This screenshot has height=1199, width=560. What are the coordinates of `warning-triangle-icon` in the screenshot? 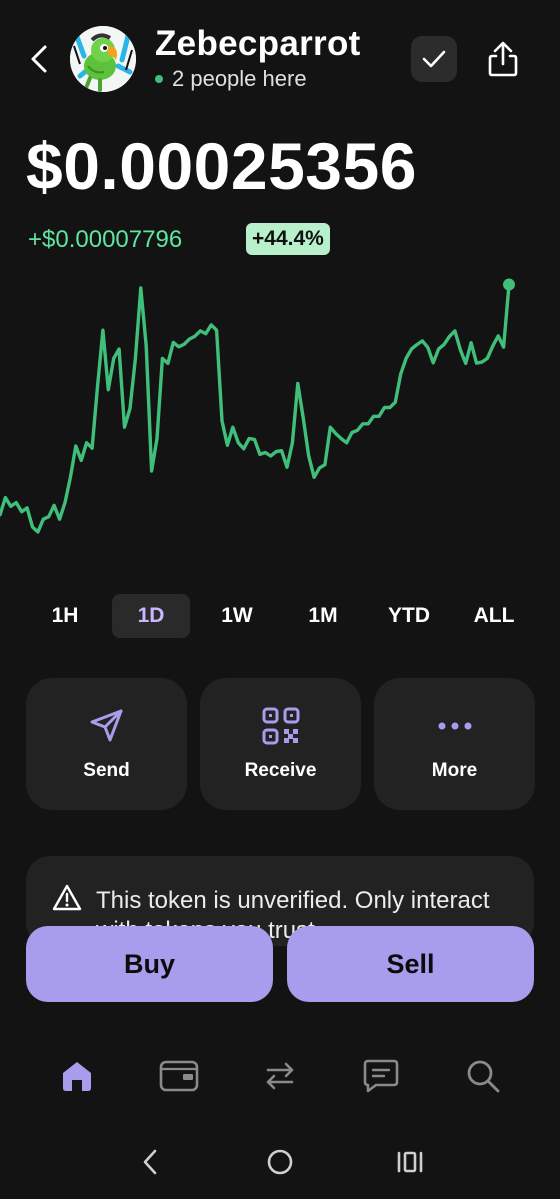 It's located at (67, 897).